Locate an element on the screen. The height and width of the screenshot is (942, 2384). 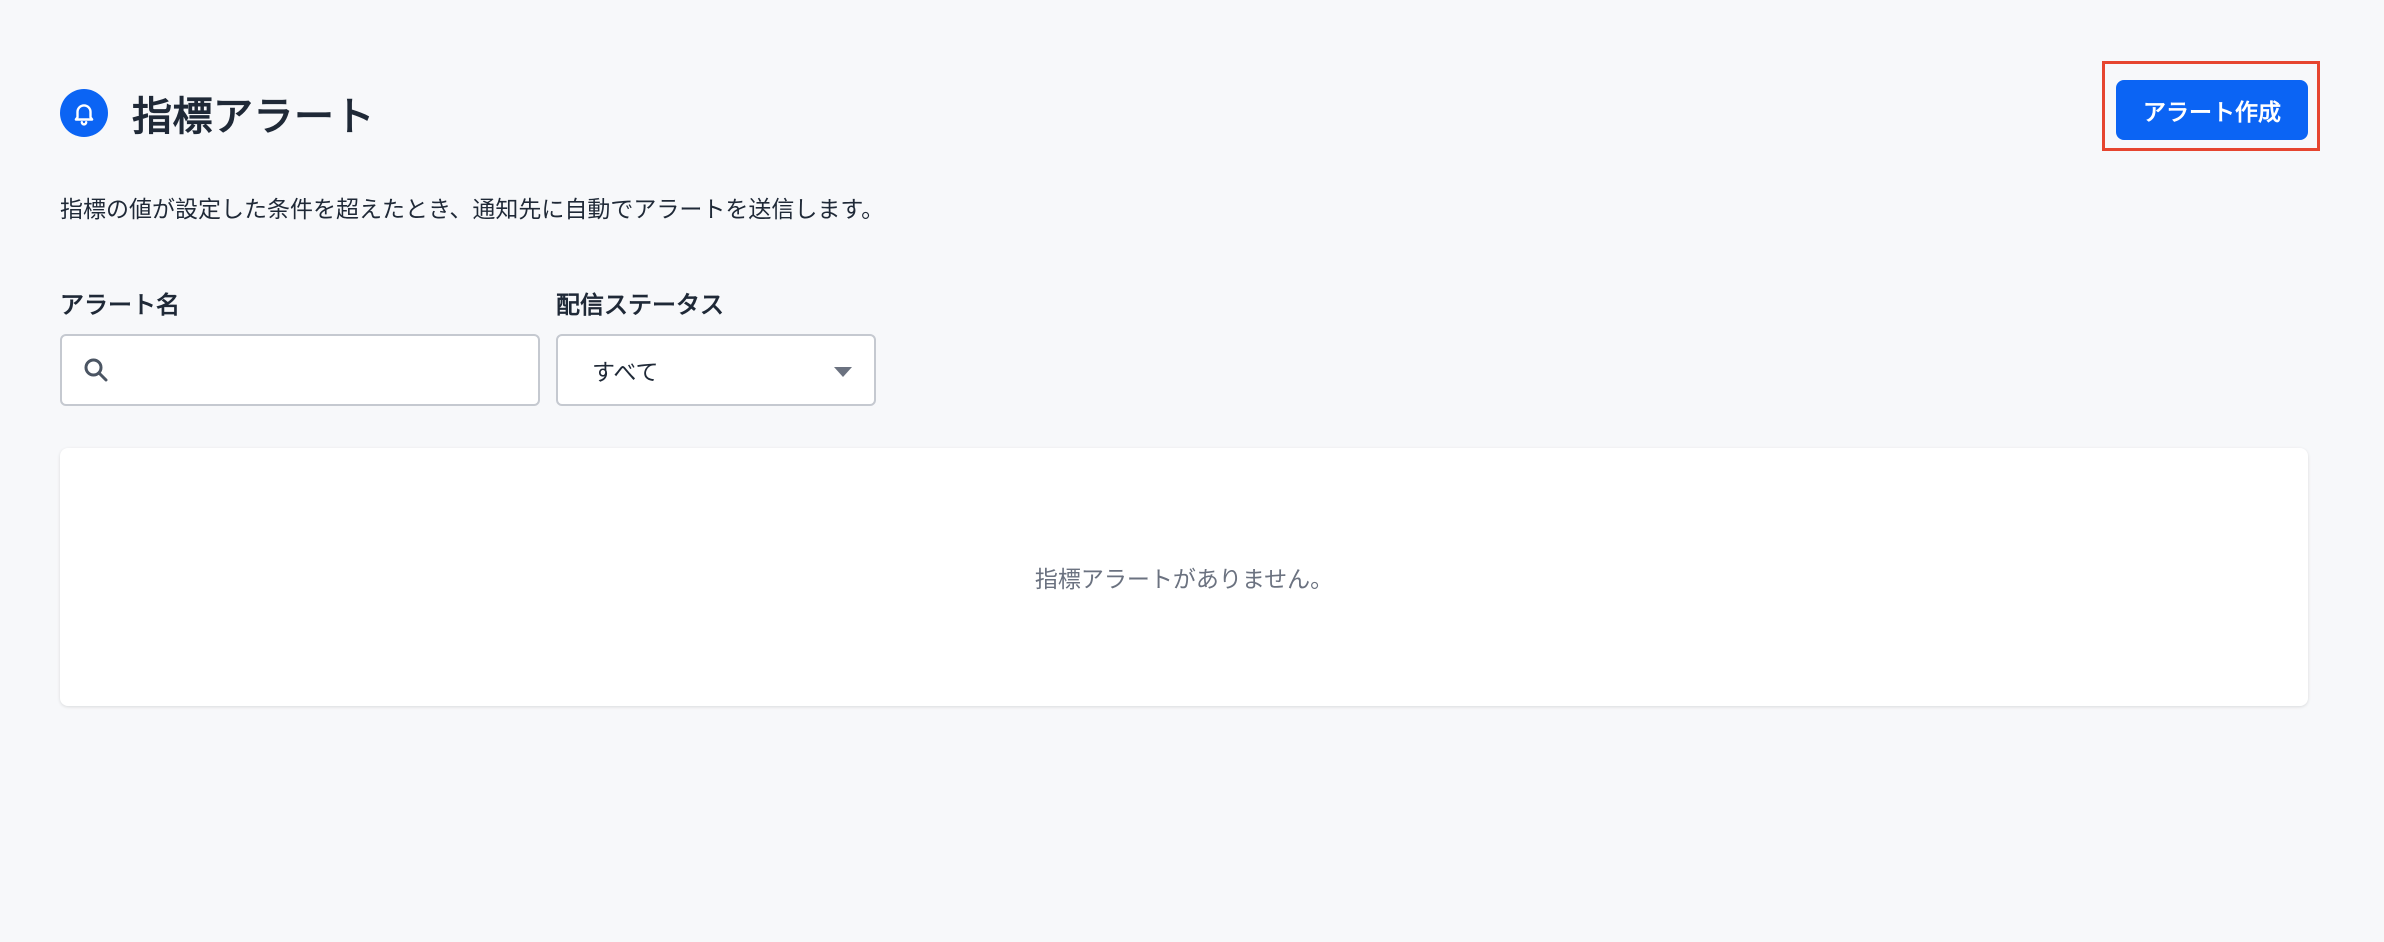
page-title: 指標アラート is located at coordinates (253, 117).